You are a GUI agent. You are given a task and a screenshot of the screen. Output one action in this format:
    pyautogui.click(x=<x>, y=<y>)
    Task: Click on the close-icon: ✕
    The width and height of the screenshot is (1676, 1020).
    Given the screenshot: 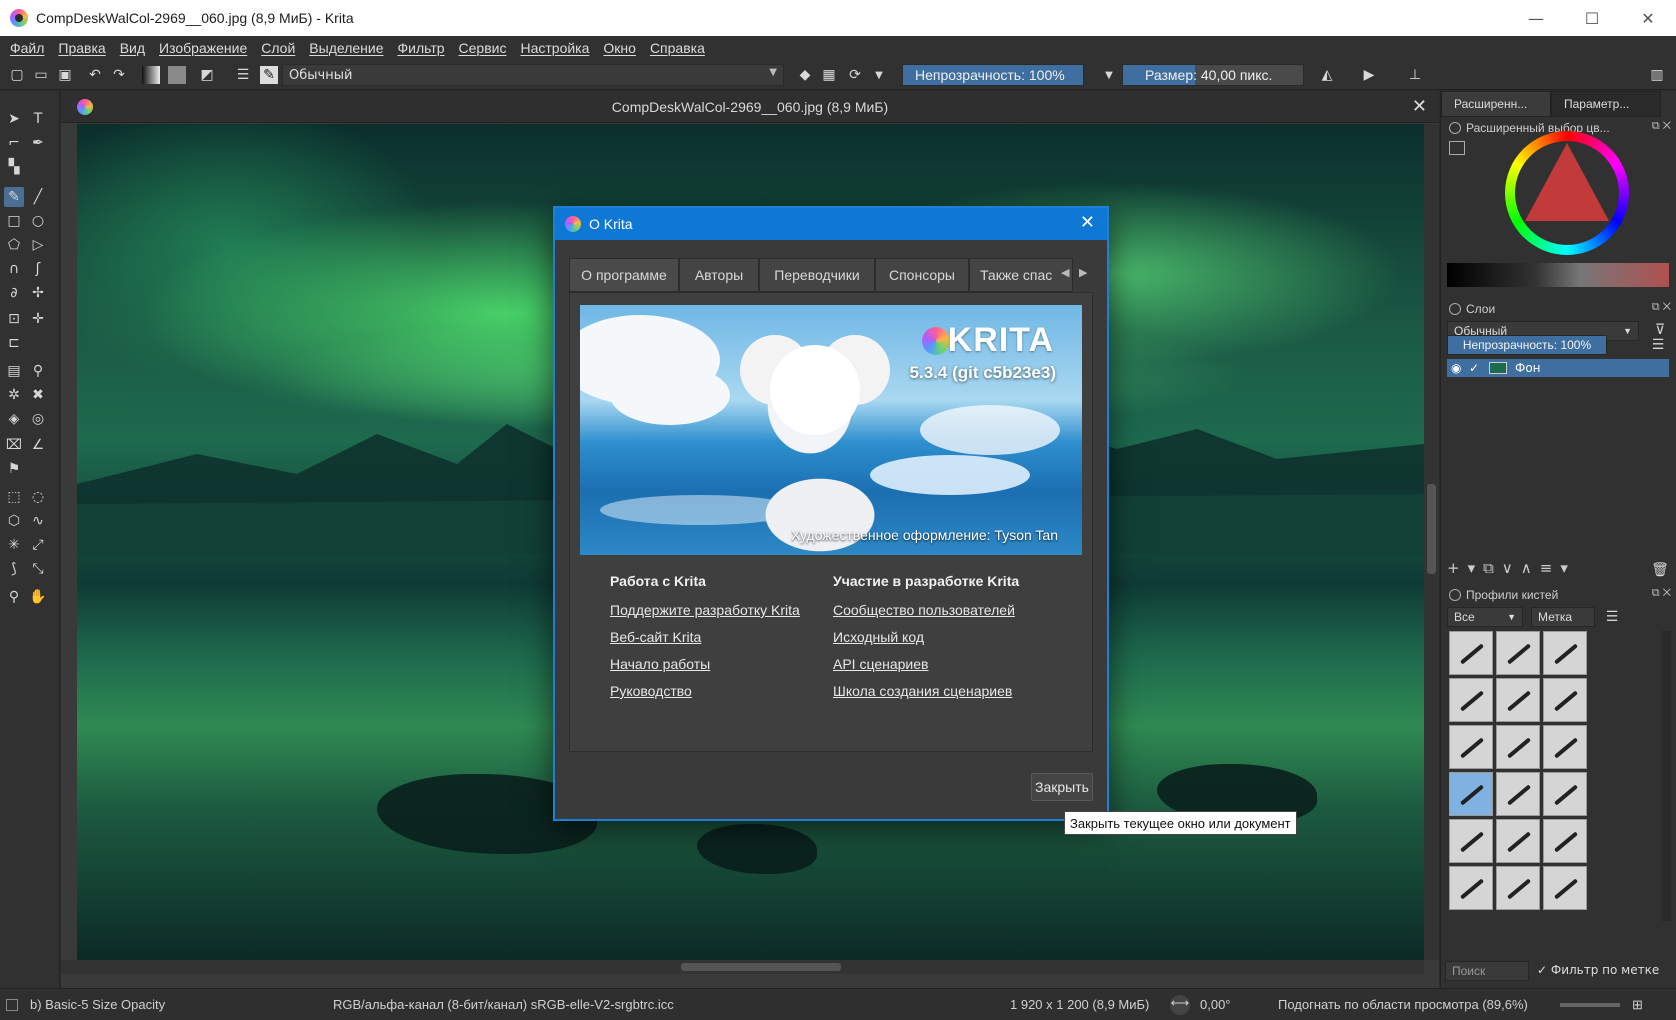 What is the action you would take?
    pyautogui.click(x=1087, y=222)
    